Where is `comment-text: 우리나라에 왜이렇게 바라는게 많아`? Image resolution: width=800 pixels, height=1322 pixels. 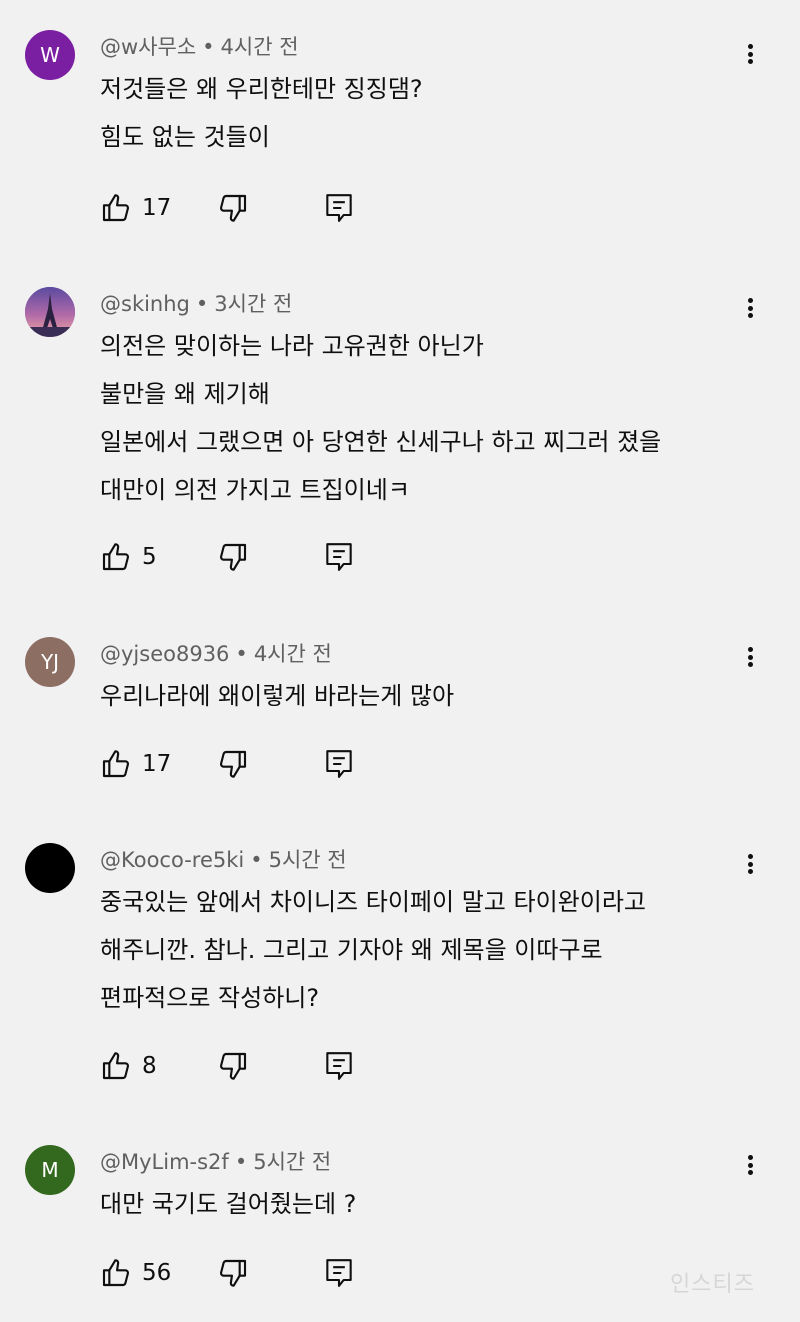
comment-text: 우리나라에 왜이렇게 바라는게 많아 is located at coordinates (277, 696).